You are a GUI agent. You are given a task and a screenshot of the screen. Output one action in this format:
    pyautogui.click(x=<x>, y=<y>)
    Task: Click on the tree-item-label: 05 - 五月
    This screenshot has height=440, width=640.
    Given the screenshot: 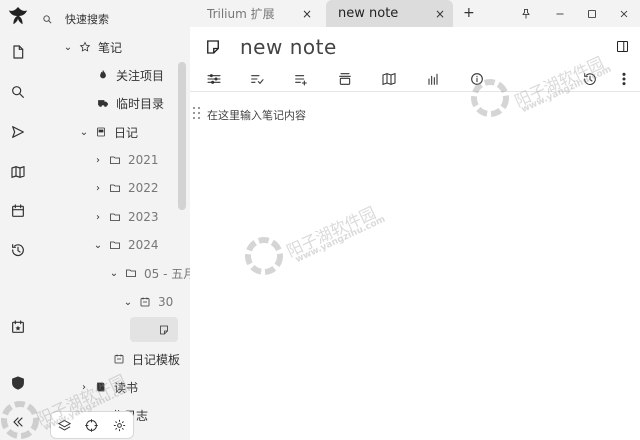 What is the action you would take?
    pyautogui.click(x=167, y=273)
    